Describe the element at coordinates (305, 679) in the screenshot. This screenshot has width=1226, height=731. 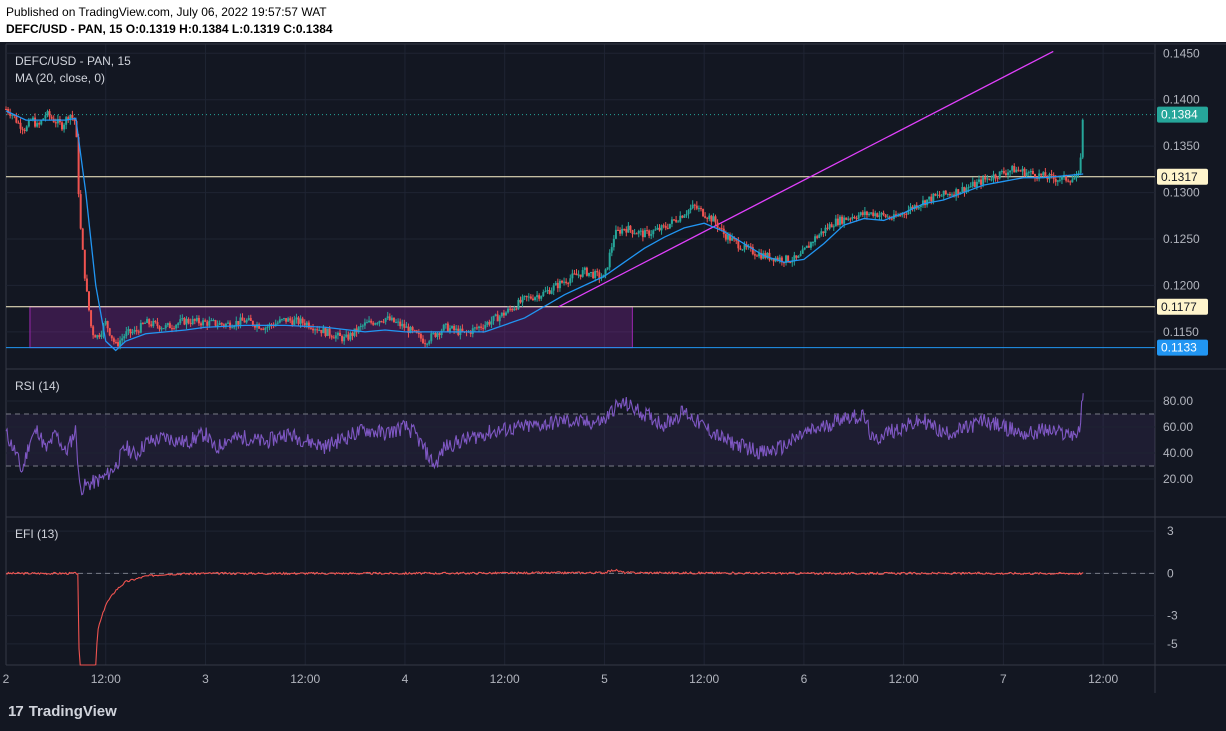
I see `time-tick-label-3: 12:00` at that location.